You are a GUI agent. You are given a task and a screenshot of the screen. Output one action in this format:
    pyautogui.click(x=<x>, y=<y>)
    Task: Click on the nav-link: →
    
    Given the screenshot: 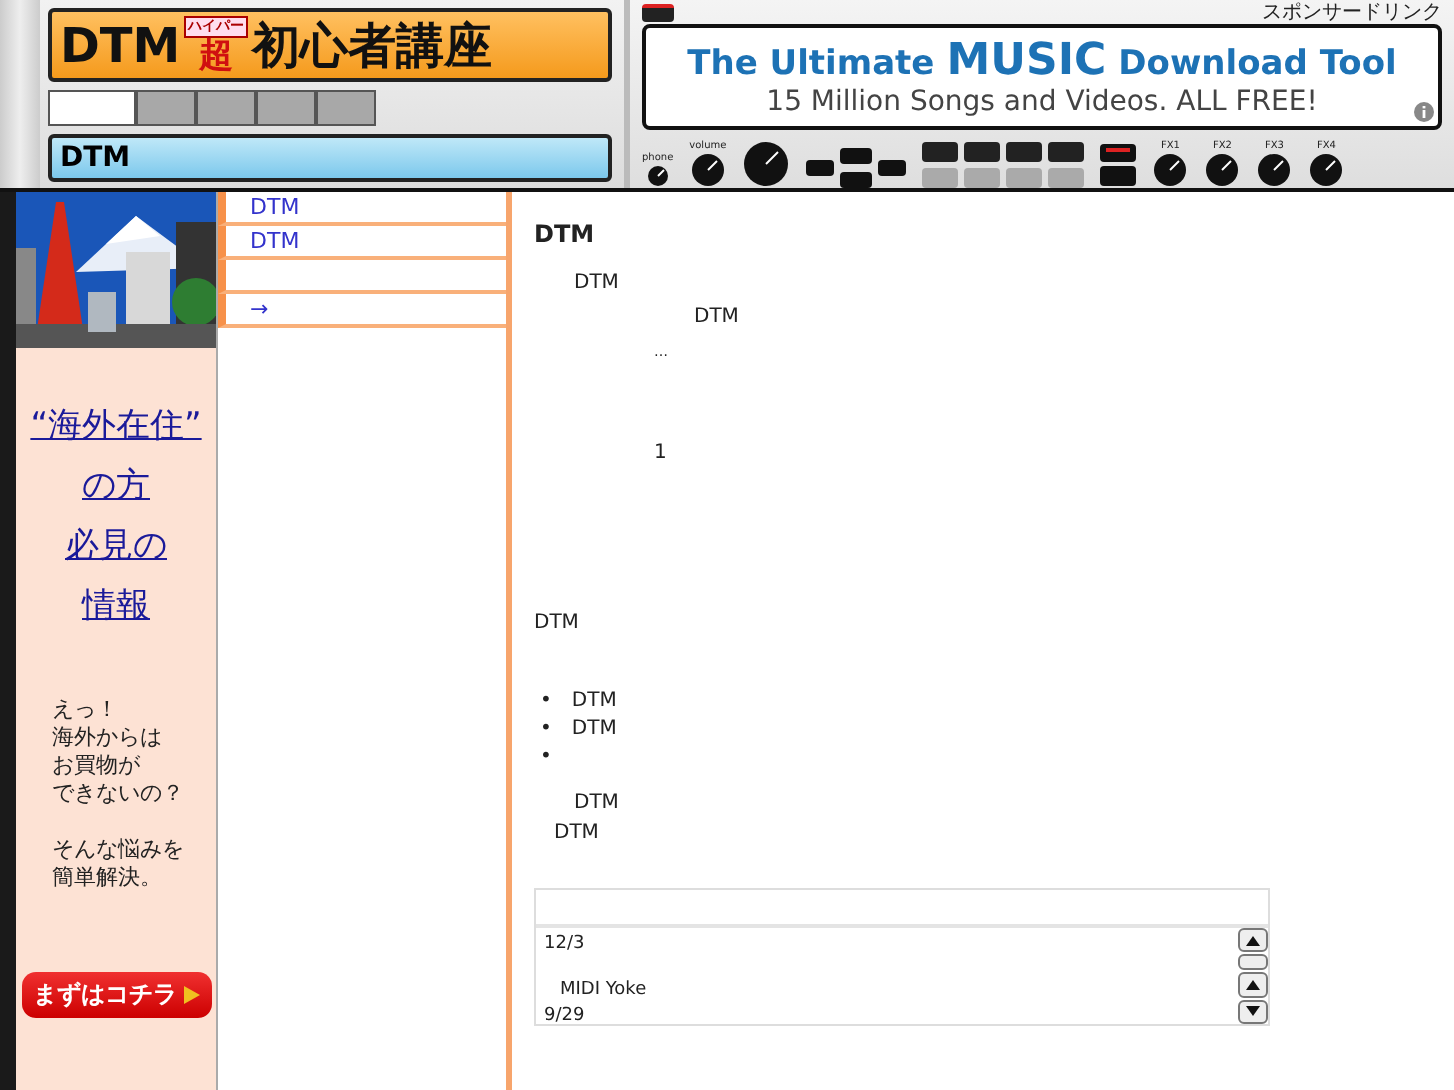 What is the action you would take?
    pyautogui.click(x=362, y=311)
    